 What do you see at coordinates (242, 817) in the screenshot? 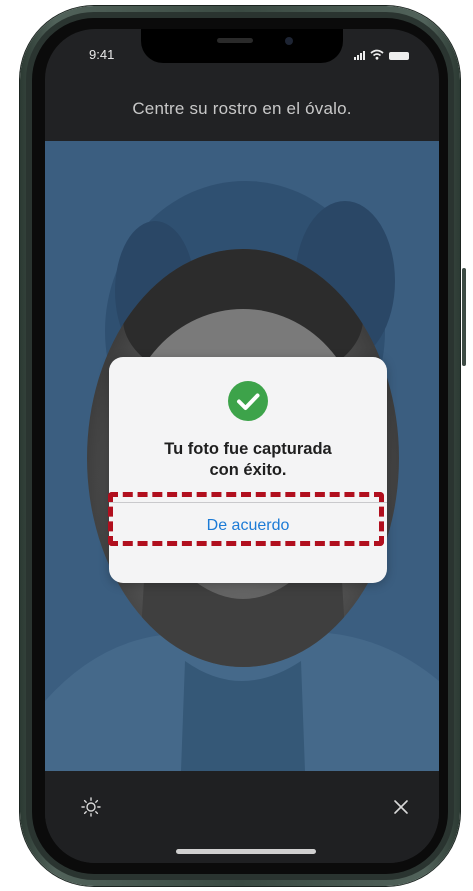
I see `camera-bottom-bar` at bounding box center [242, 817].